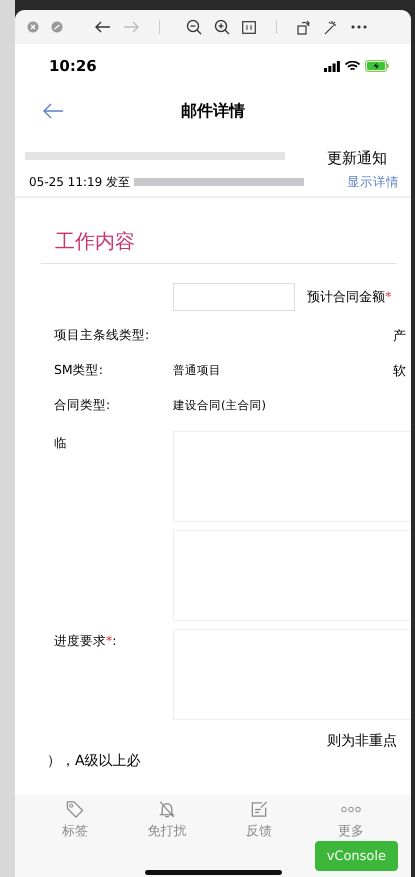 The width and height of the screenshot is (415, 877). I want to click on tab-item: 更多, so click(351, 817).